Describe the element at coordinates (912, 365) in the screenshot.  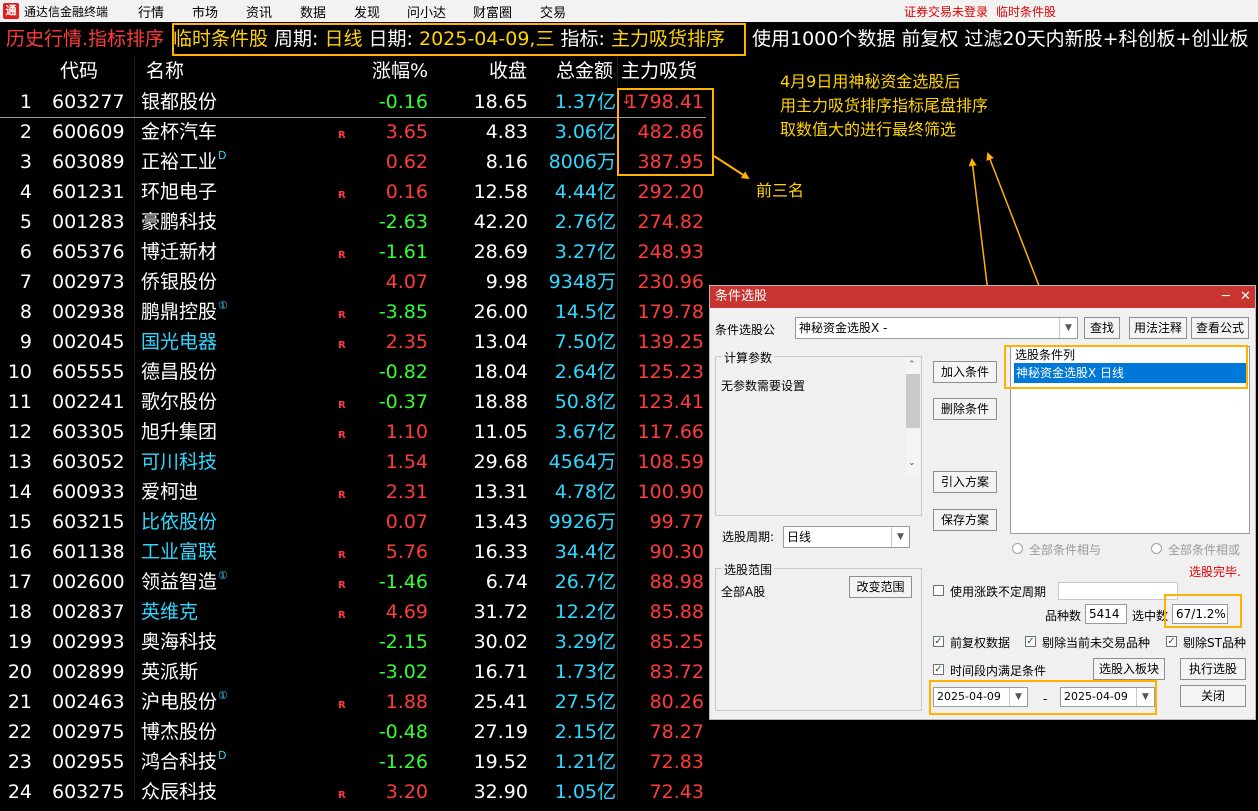
I see `scroll-up-icon: ⌃` at that location.